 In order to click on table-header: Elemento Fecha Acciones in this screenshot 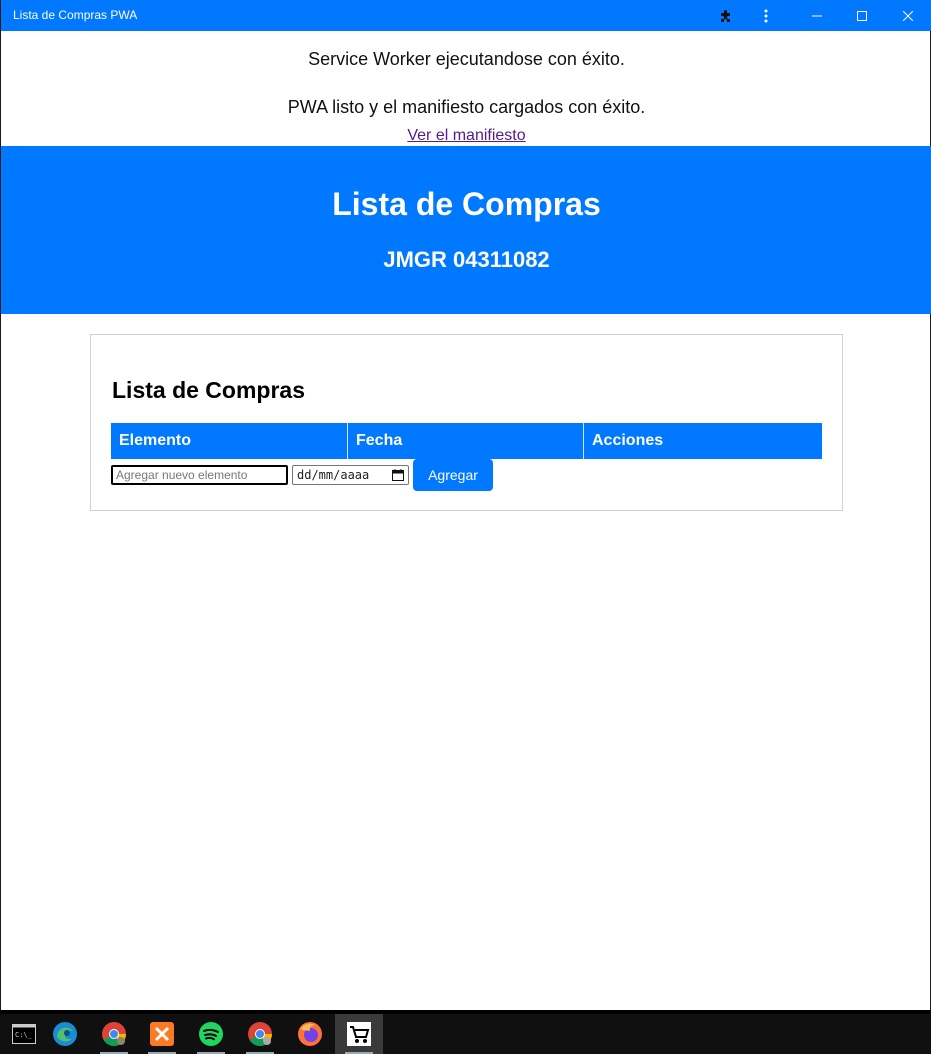, I will do `click(466, 441)`.